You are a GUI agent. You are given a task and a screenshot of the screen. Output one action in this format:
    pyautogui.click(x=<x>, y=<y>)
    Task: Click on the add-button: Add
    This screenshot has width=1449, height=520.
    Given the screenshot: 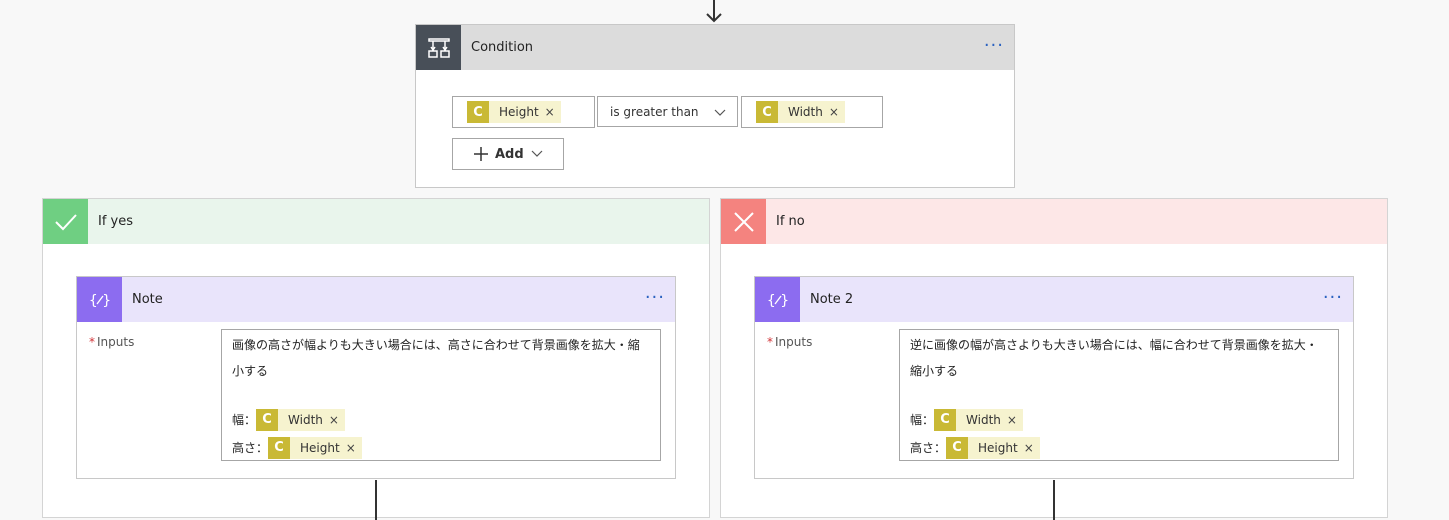 What is the action you would take?
    pyautogui.click(x=508, y=154)
    